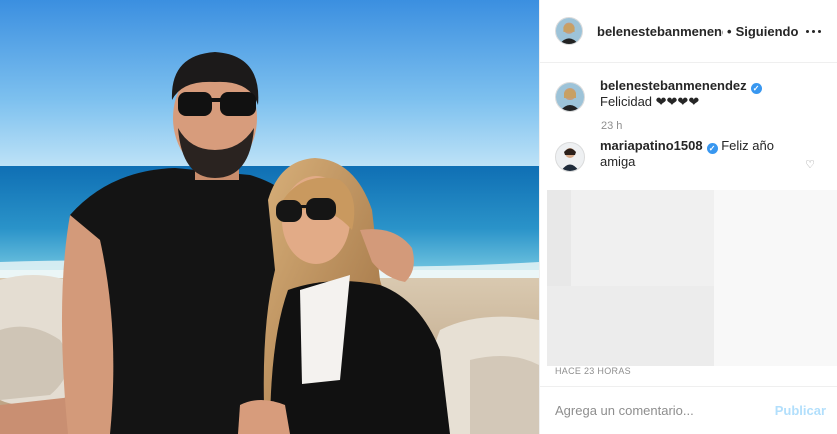 The height and width of the screenshot is (434, 837). I want to click on caption-time: 23 h, so click(711, 126).